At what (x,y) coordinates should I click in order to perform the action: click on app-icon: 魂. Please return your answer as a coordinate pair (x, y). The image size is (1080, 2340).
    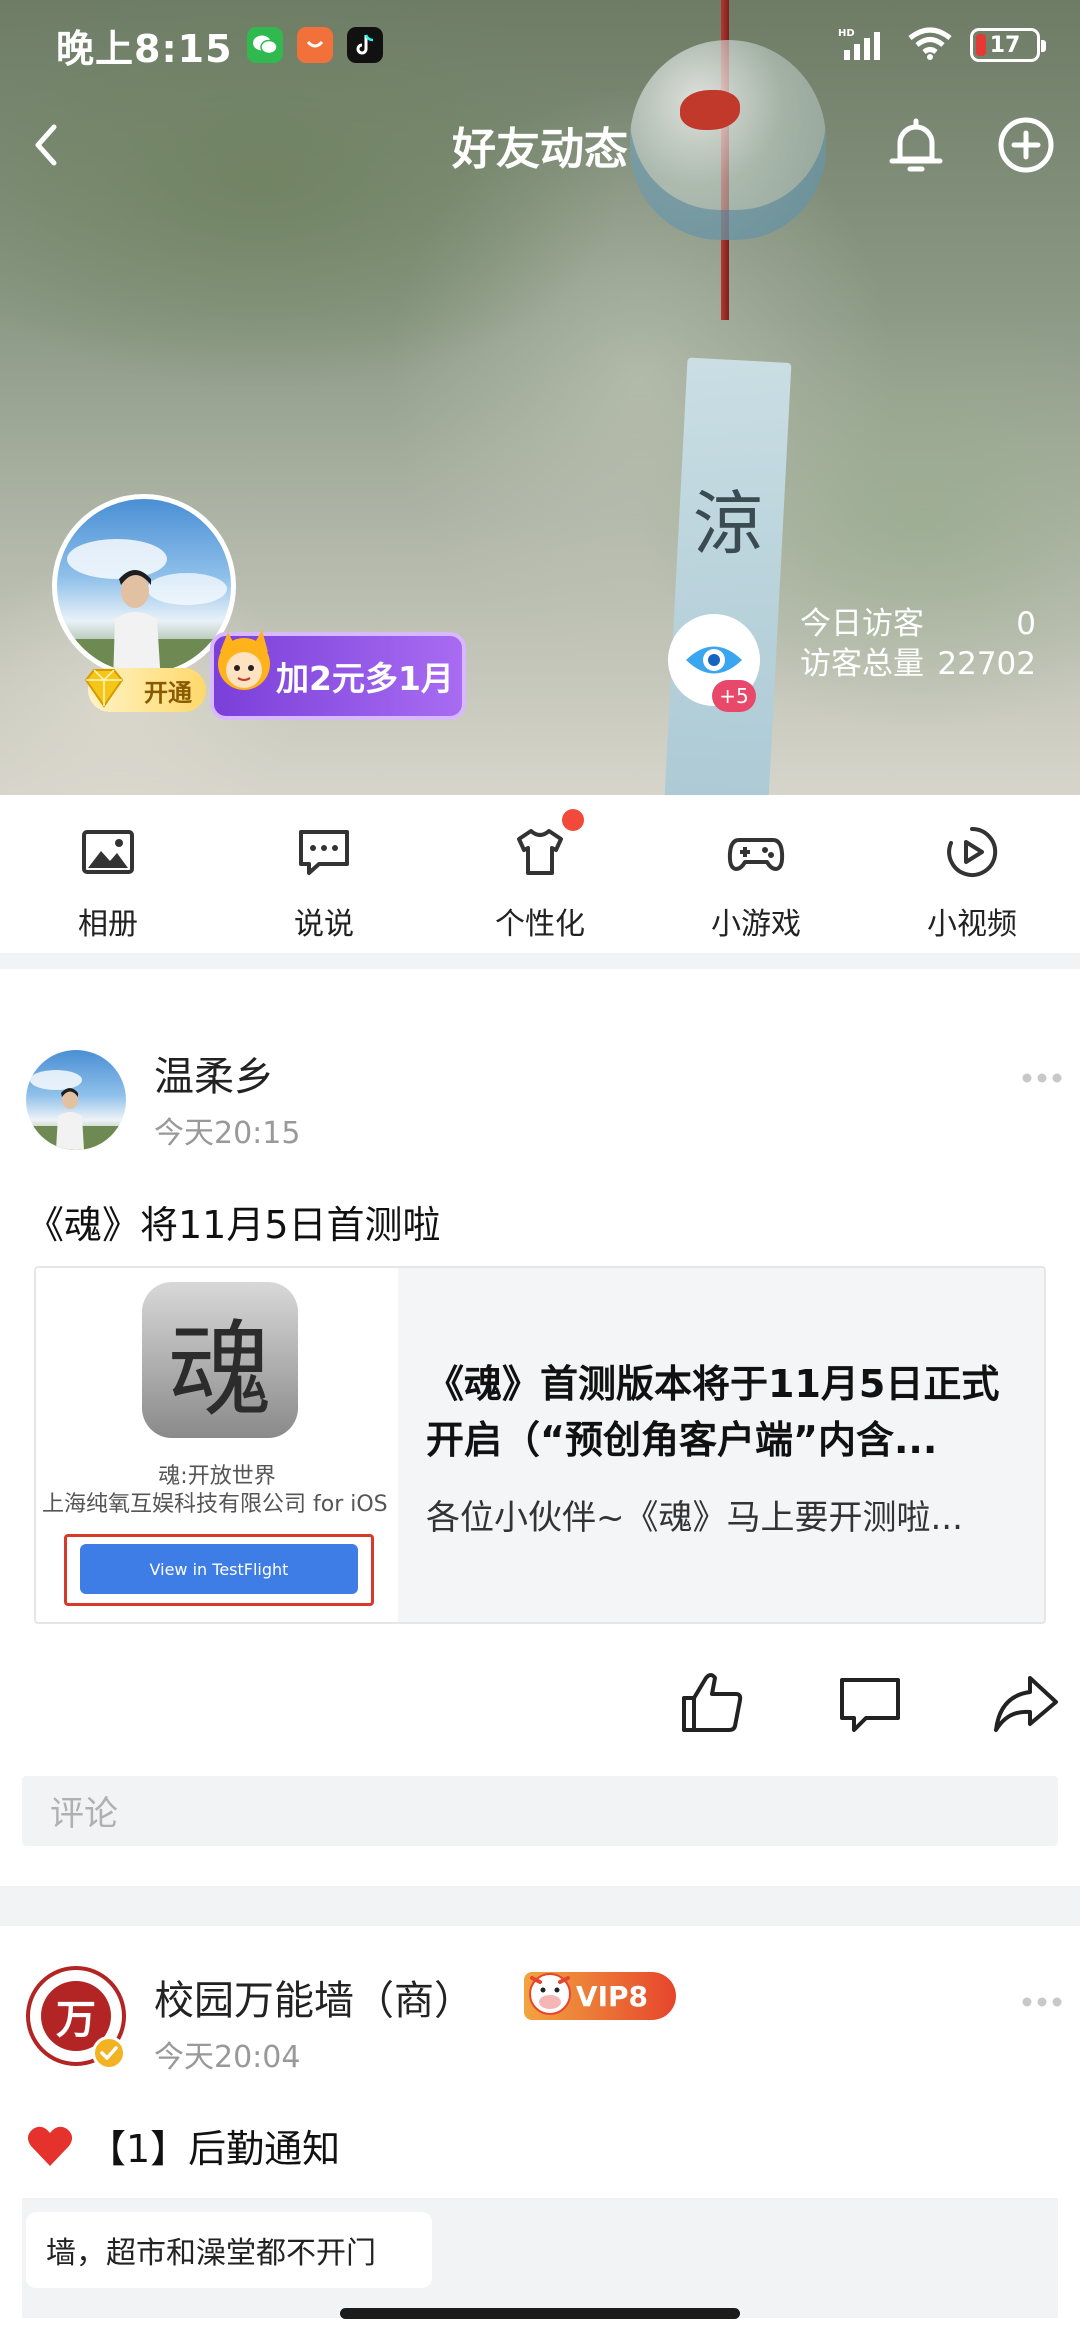
    Looking at the image, I should click on (220, 1360).